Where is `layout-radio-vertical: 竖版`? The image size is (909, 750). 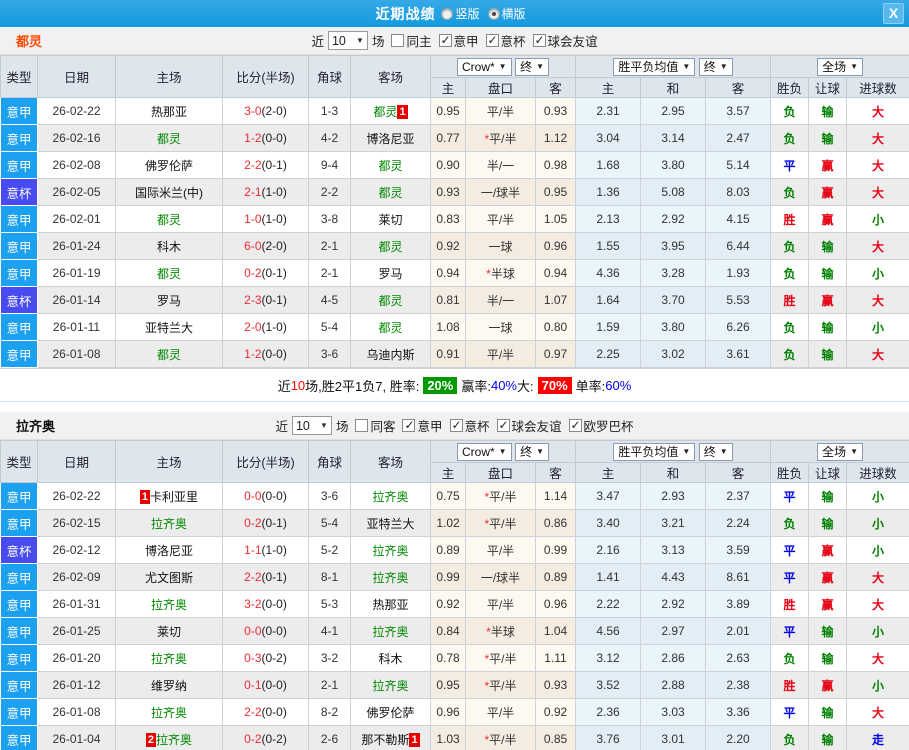
layout-radio-vertical: 竖版 is located at coordinates (460, 13).